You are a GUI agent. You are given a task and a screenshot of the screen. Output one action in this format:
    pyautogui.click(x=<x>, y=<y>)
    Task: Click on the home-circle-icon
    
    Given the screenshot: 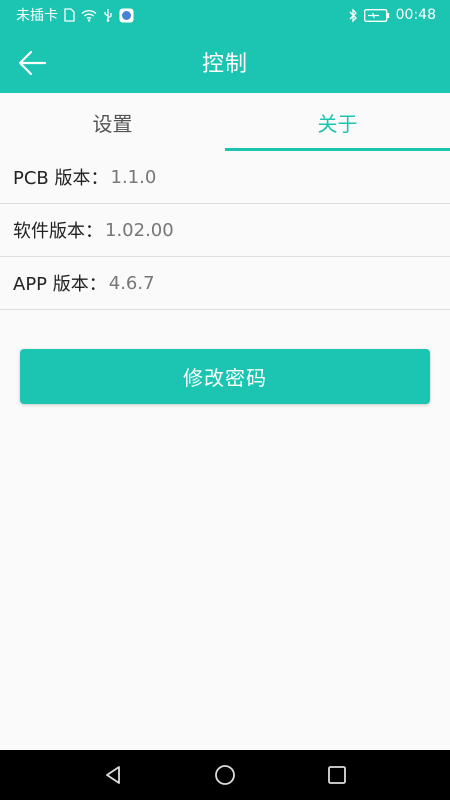 What is the action you would take?
    pyautogui.click(x=225, y=775)
    